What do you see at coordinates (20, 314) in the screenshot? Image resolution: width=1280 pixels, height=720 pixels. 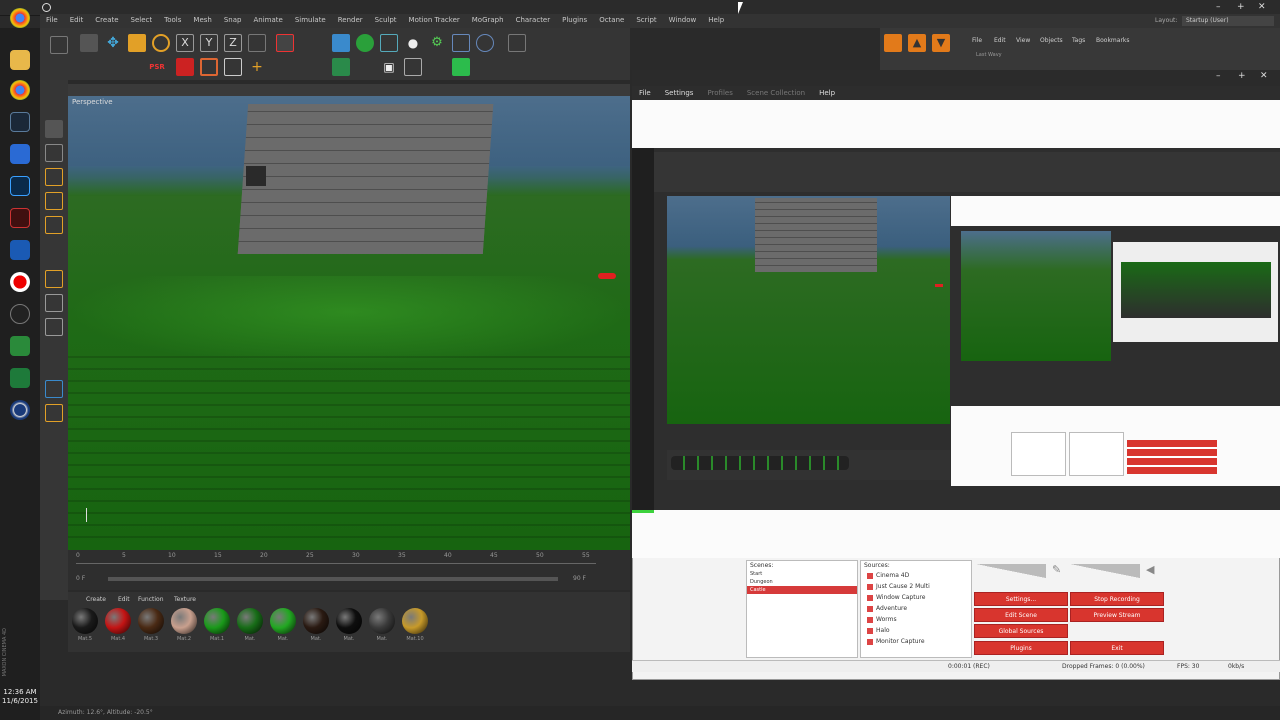 I see `app-swirl-icon` at bounding box center [20, 314].